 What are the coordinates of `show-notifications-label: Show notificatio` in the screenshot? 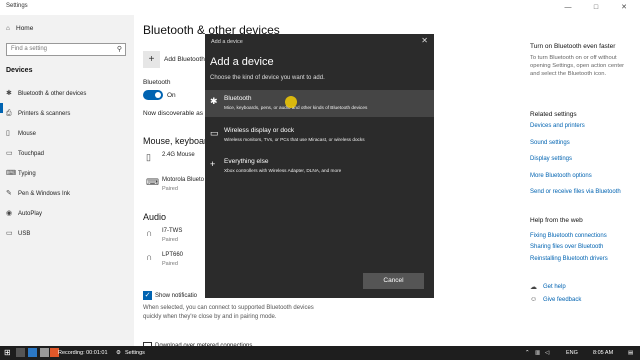 It's located at (176, 296).